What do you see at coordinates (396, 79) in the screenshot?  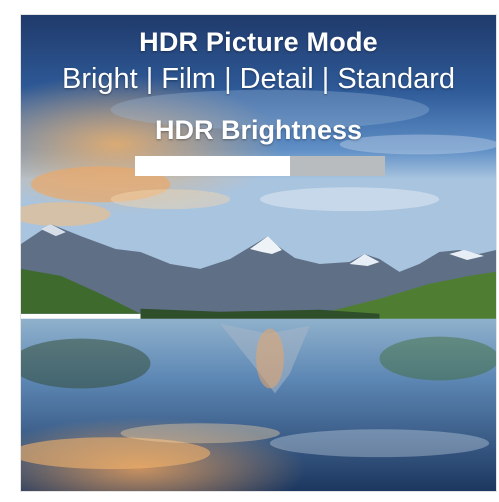 I see `mode-option-standard: Standard` at bounding box center [396, 79].